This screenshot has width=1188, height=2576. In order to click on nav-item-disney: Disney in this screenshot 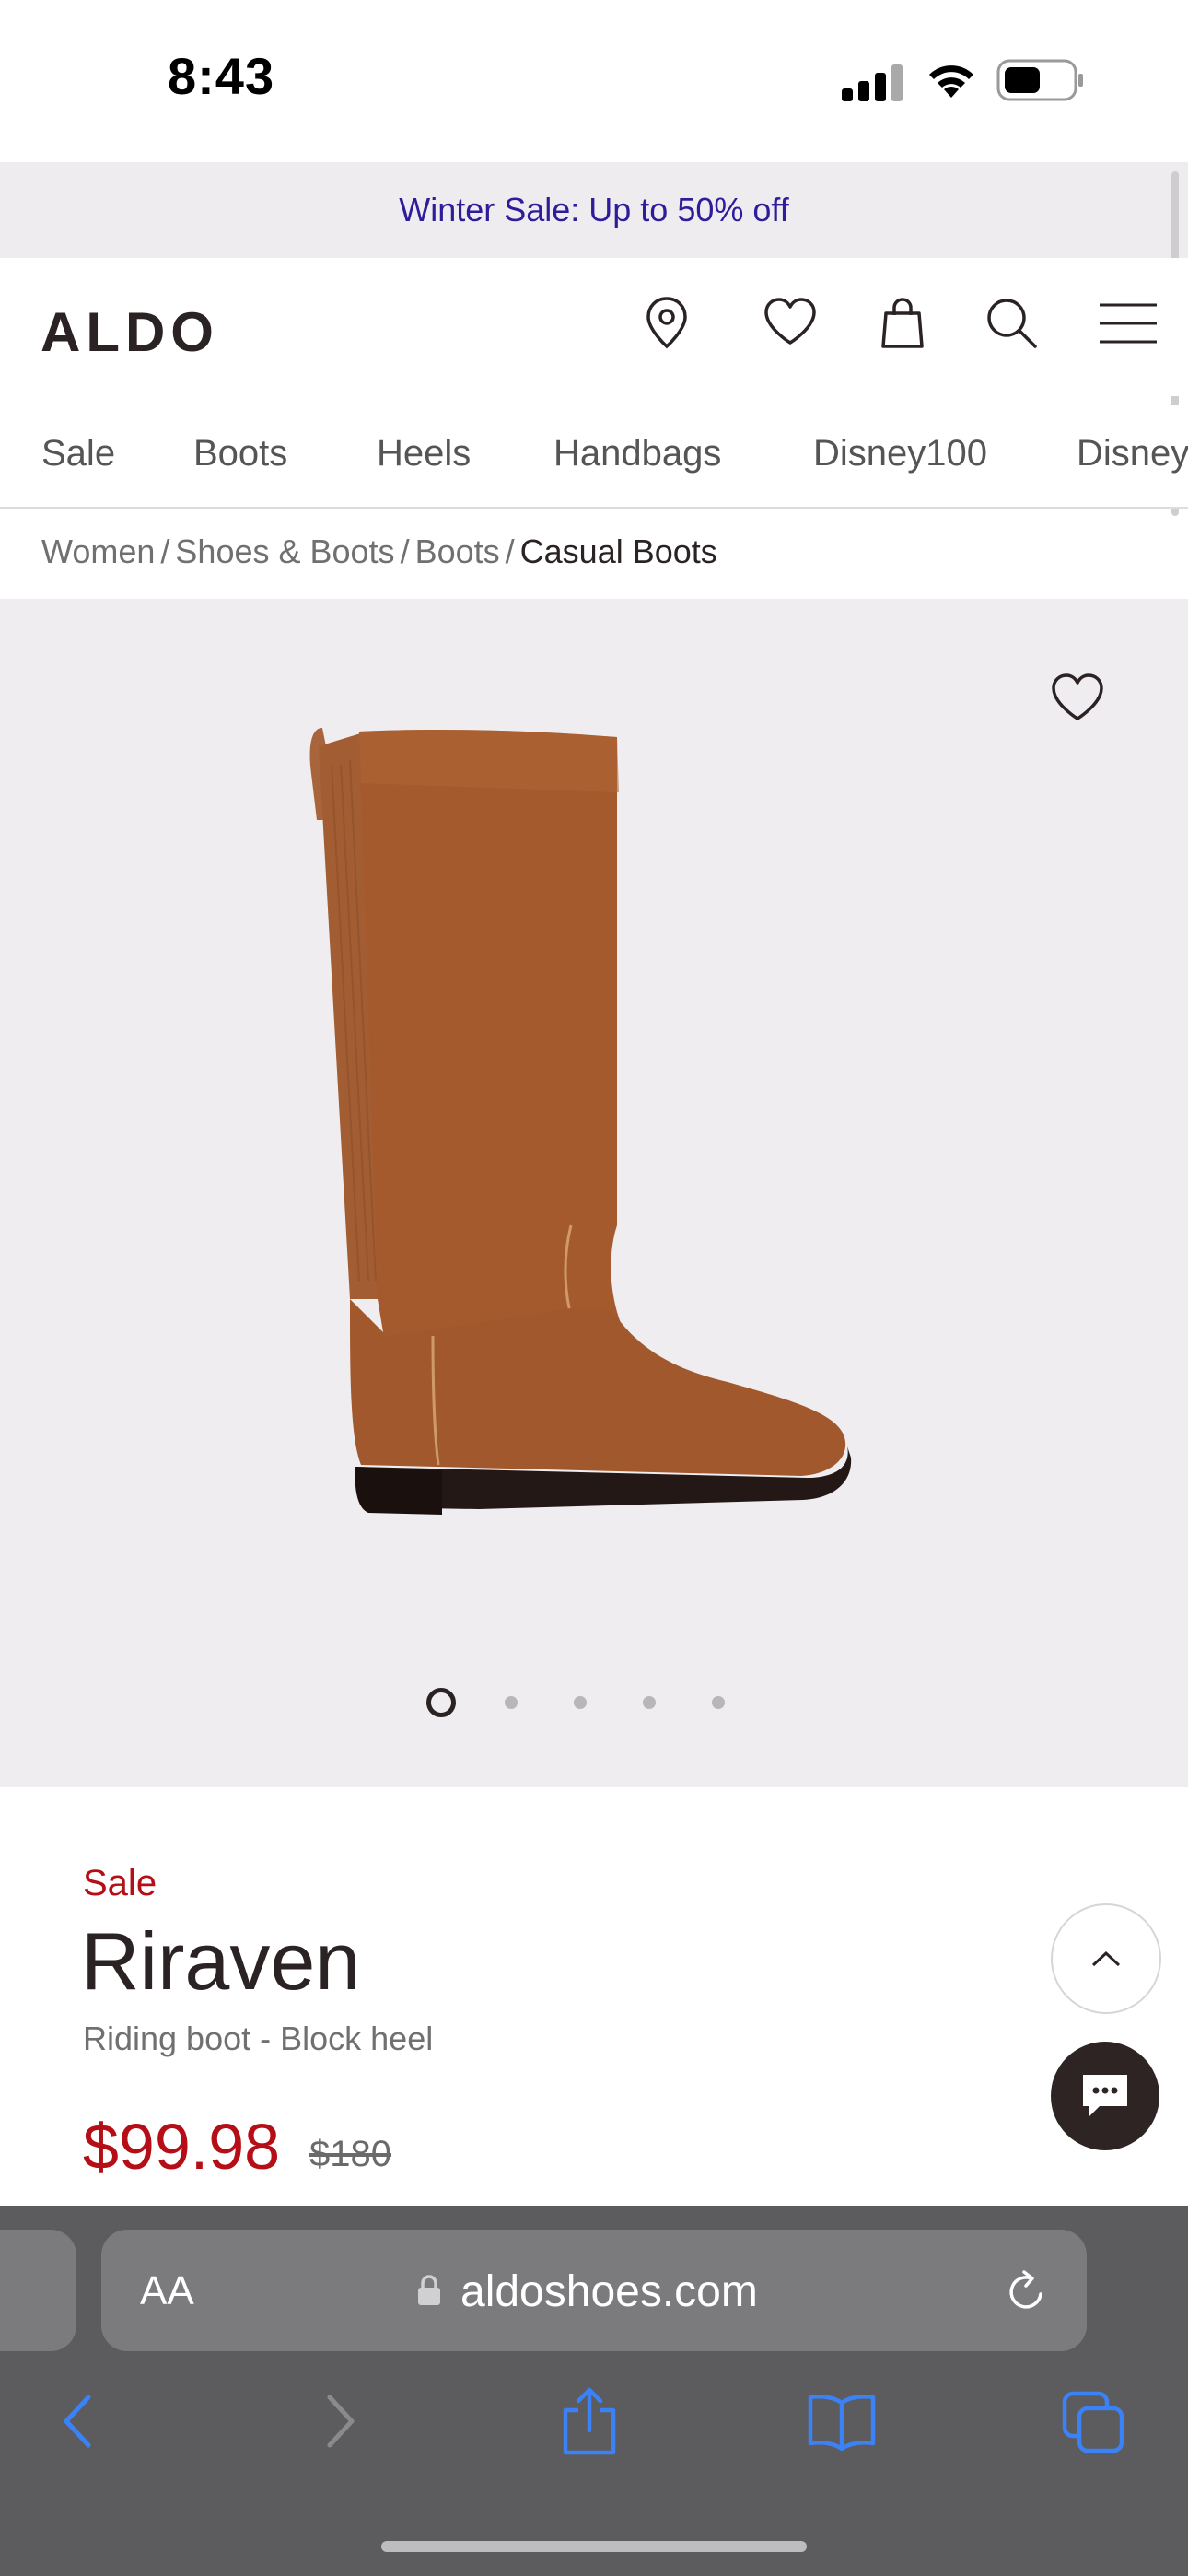, I will do `click(1132, 453)`.